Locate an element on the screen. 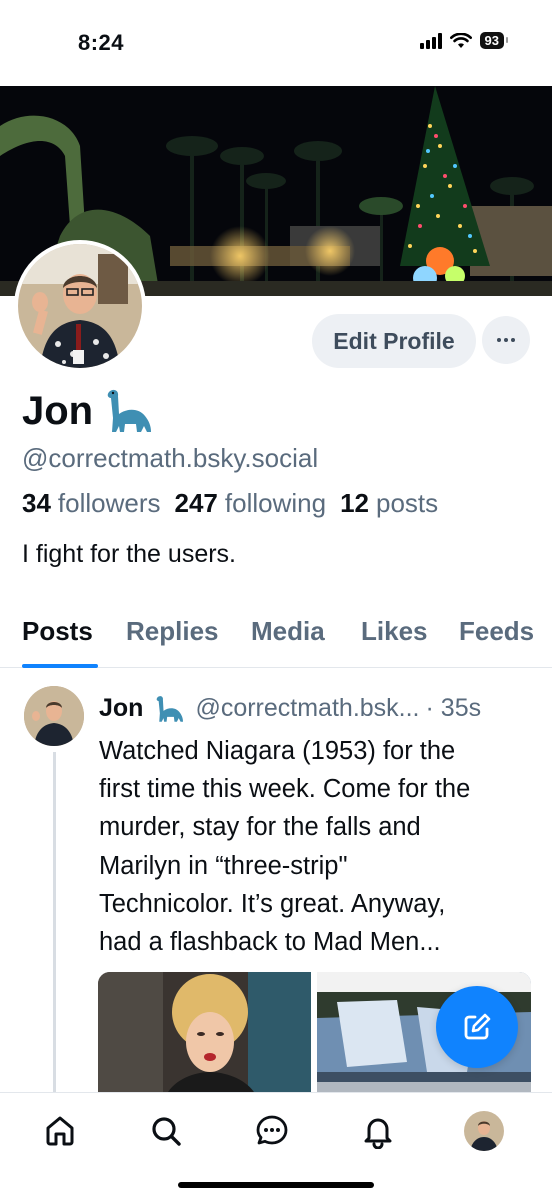 The image size is (552, 1200). post-author-avatar is located at coordinates (54, 716).